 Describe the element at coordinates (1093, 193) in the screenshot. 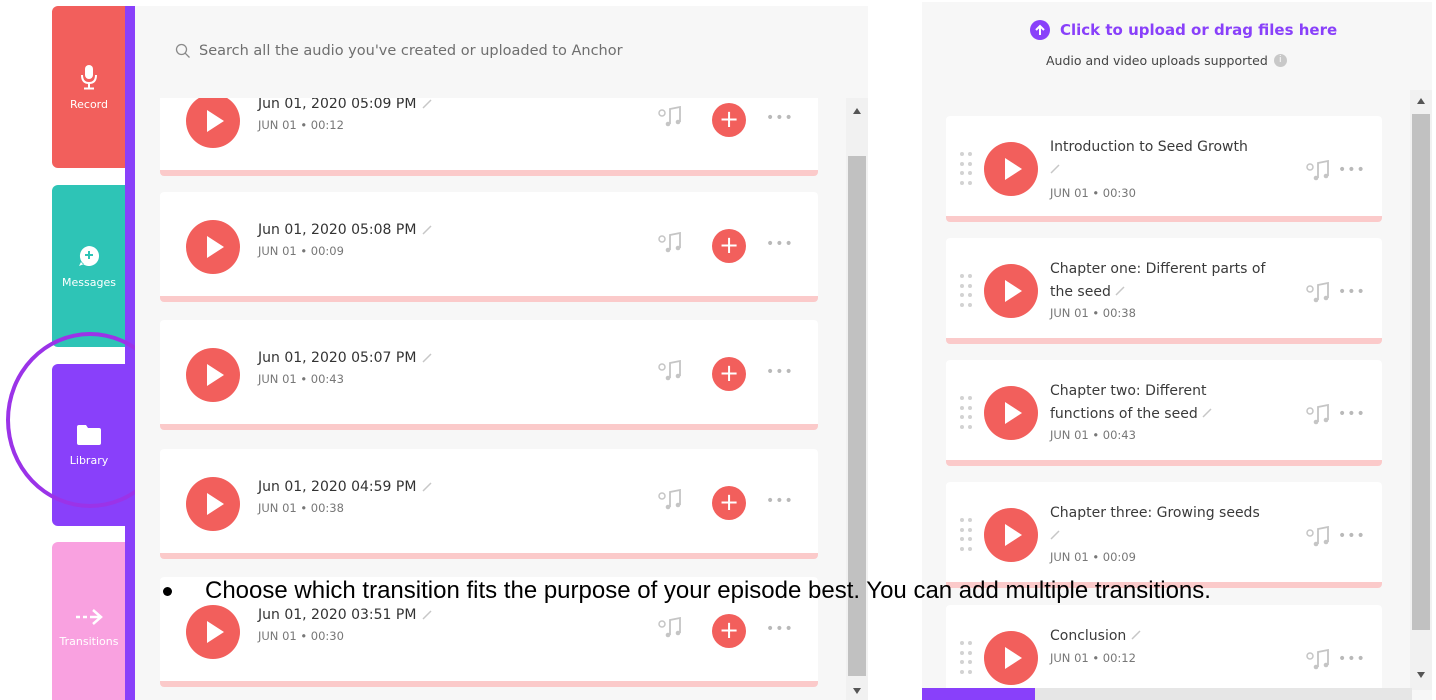

I see `segment-meta: JUN 01 • 00:30` at that location.